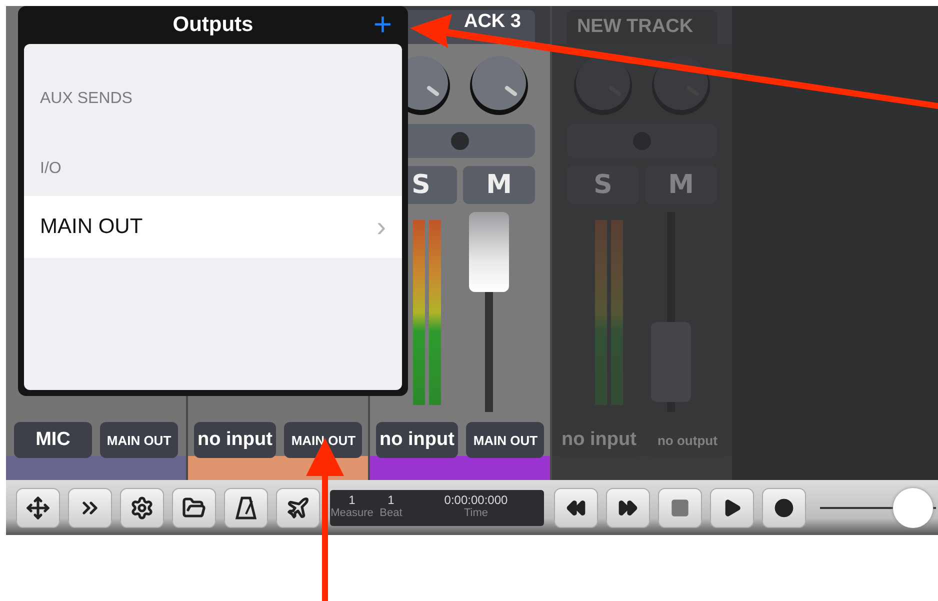 This screenshot has width=938, height=601. I want to click on volume-thumb, so click(912, 508).